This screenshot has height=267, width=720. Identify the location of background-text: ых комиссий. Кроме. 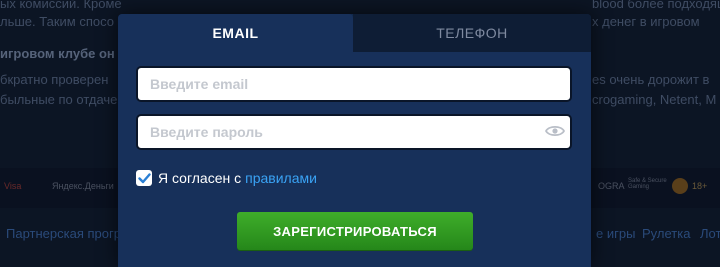
(61, 5).